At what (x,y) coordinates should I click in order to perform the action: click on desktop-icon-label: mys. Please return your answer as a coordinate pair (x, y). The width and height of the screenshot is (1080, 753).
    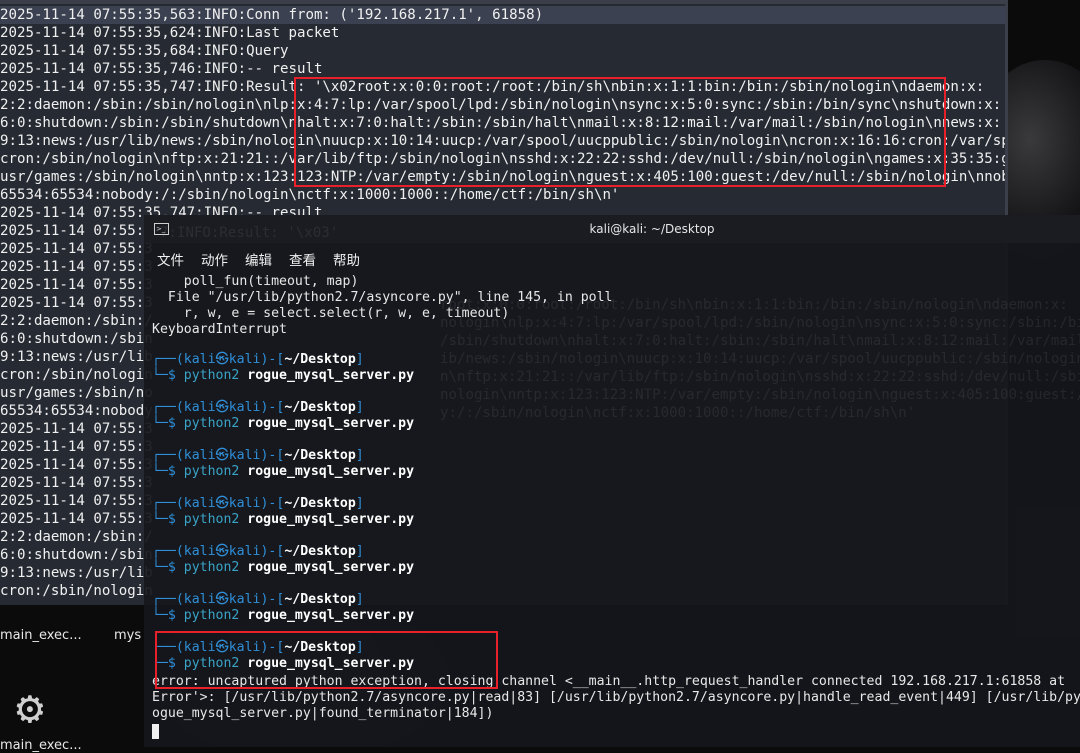
    Looking at the image, I should click on (127, 635).